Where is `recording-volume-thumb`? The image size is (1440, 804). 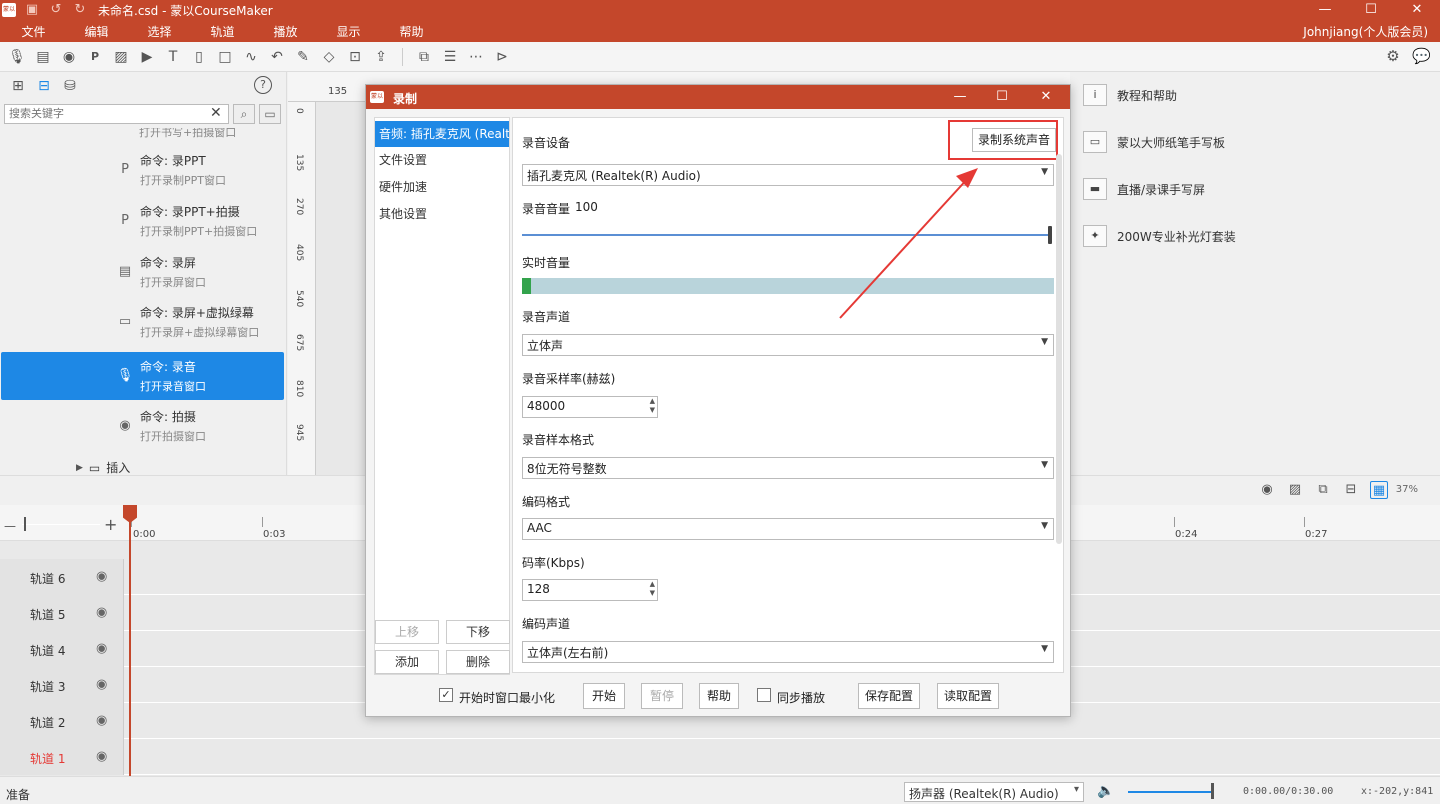
recording-volume-thumb is located at coordinates (1050, 235).